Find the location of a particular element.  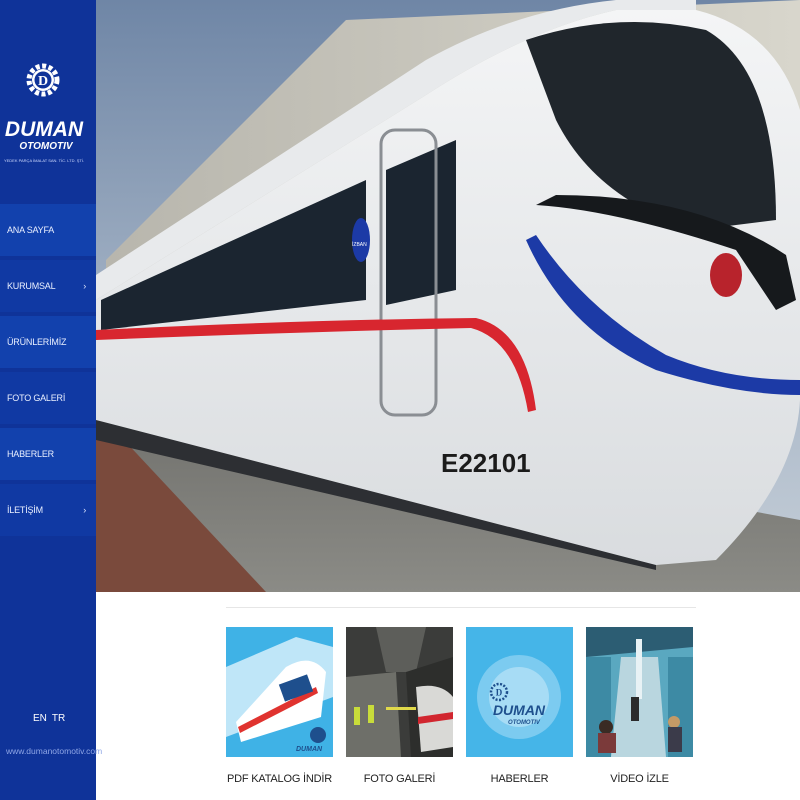

photo-gallery-thumbnail-icon is located at coordinates (399, 692).